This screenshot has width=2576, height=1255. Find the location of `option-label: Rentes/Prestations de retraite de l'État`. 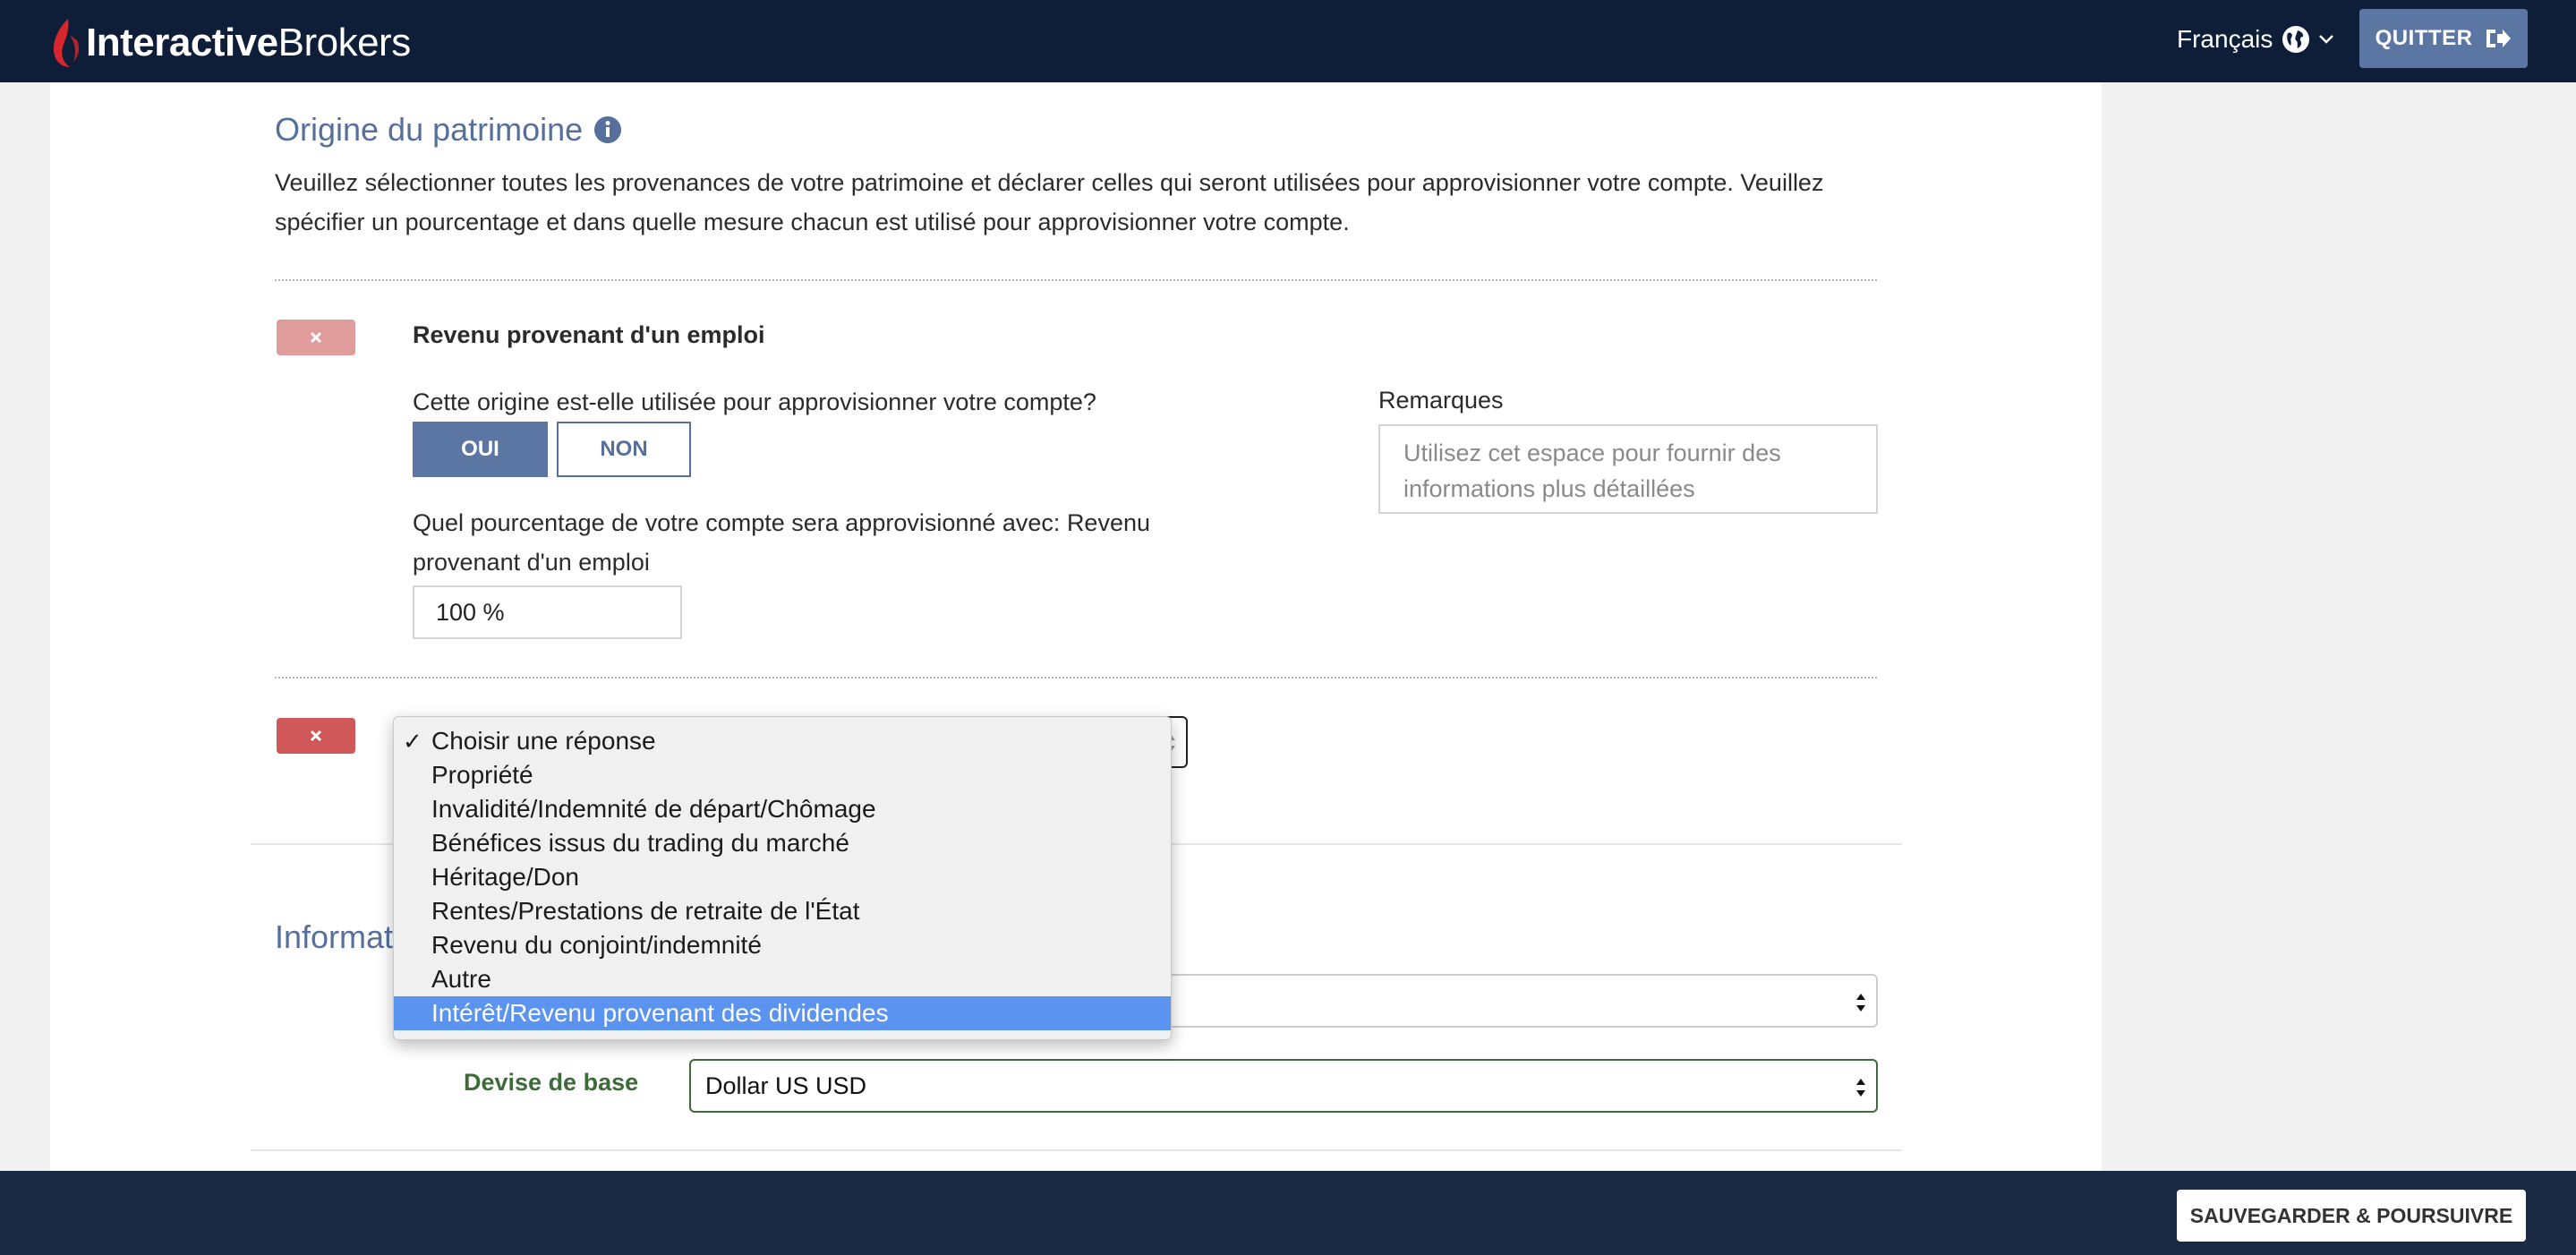

option-label: Rentes/Prestations de retraite de l'État is located at coordinates (645, 911).